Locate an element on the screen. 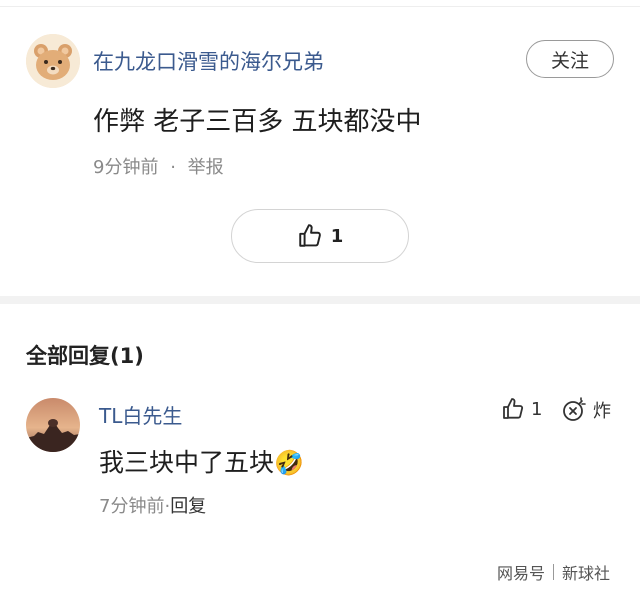 The width and height of the screenshot is (640, 591). watermark-right: 新球社 is located at coordinates (586, 573).